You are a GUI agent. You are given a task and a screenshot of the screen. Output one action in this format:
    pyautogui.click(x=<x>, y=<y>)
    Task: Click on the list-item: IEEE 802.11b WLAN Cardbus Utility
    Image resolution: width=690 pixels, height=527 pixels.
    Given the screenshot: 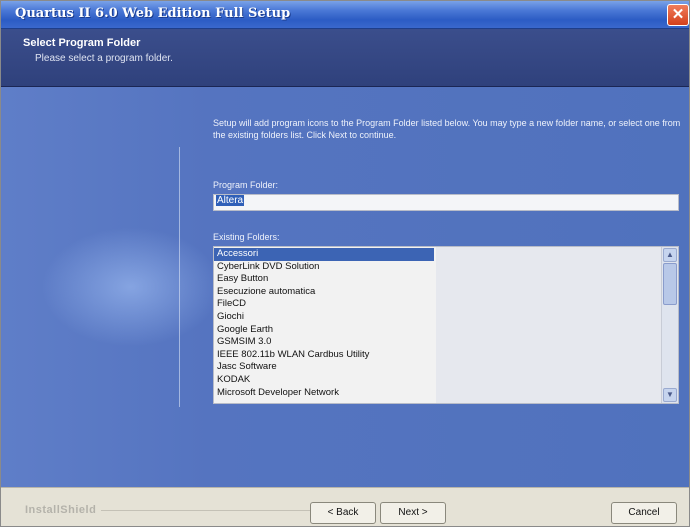 What is the action you would take?
    pyautogui.click(x=324, y=355)
    